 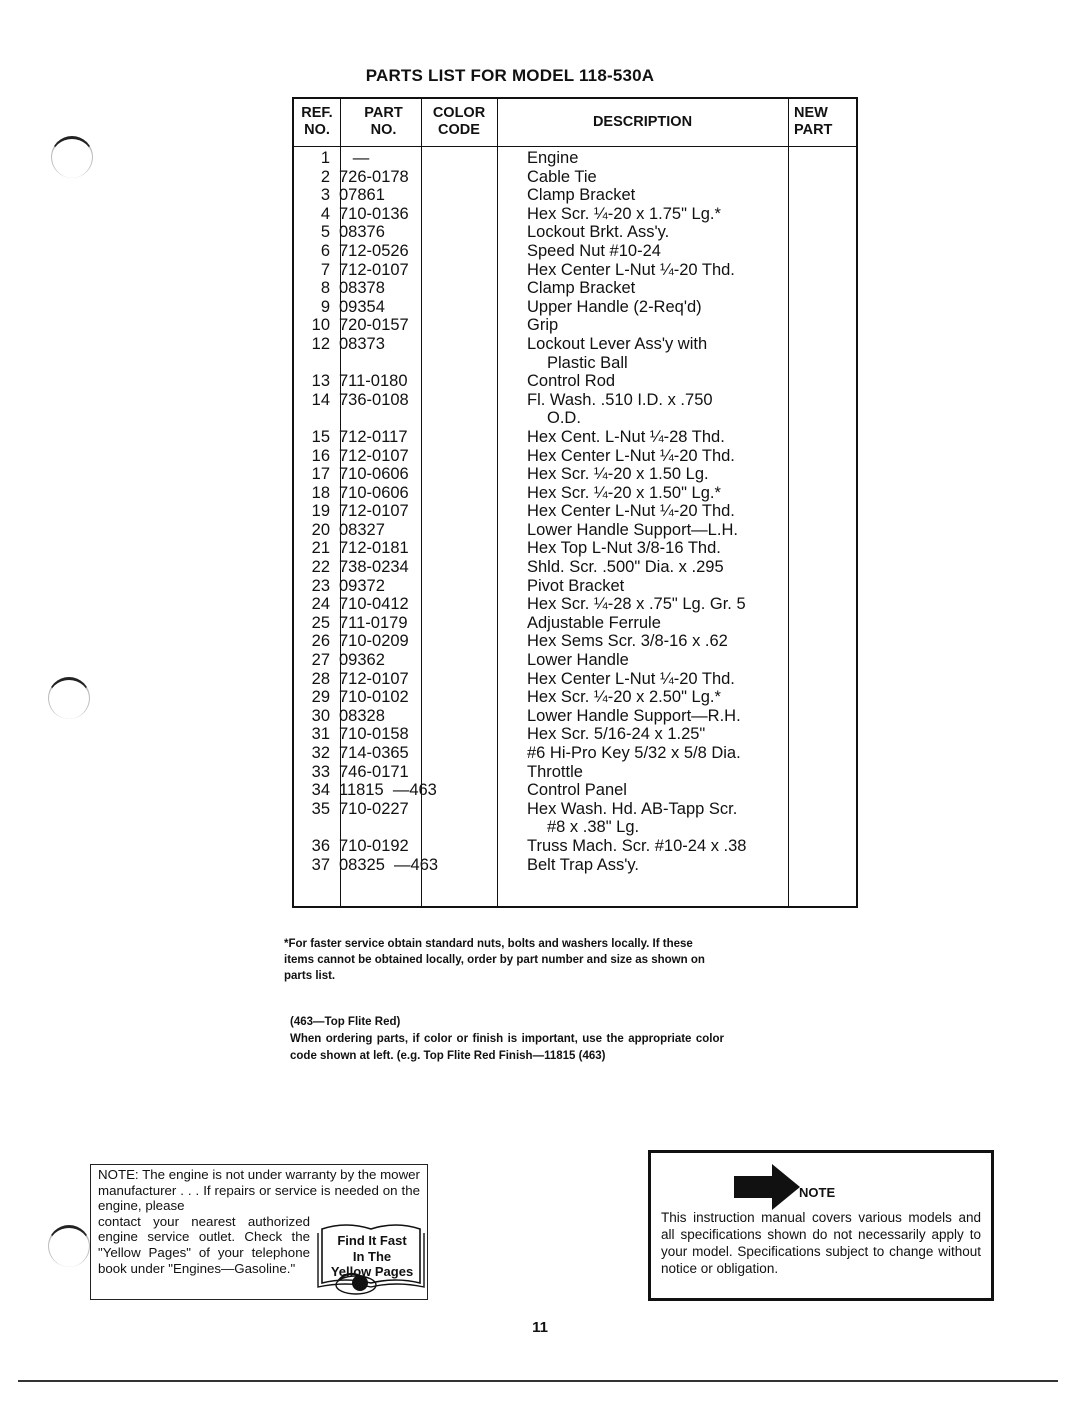 What do you see at coordinates (320, 325) in the screenshot?
I see `ref-no-cell: 10` at bounding box center [320, 325].